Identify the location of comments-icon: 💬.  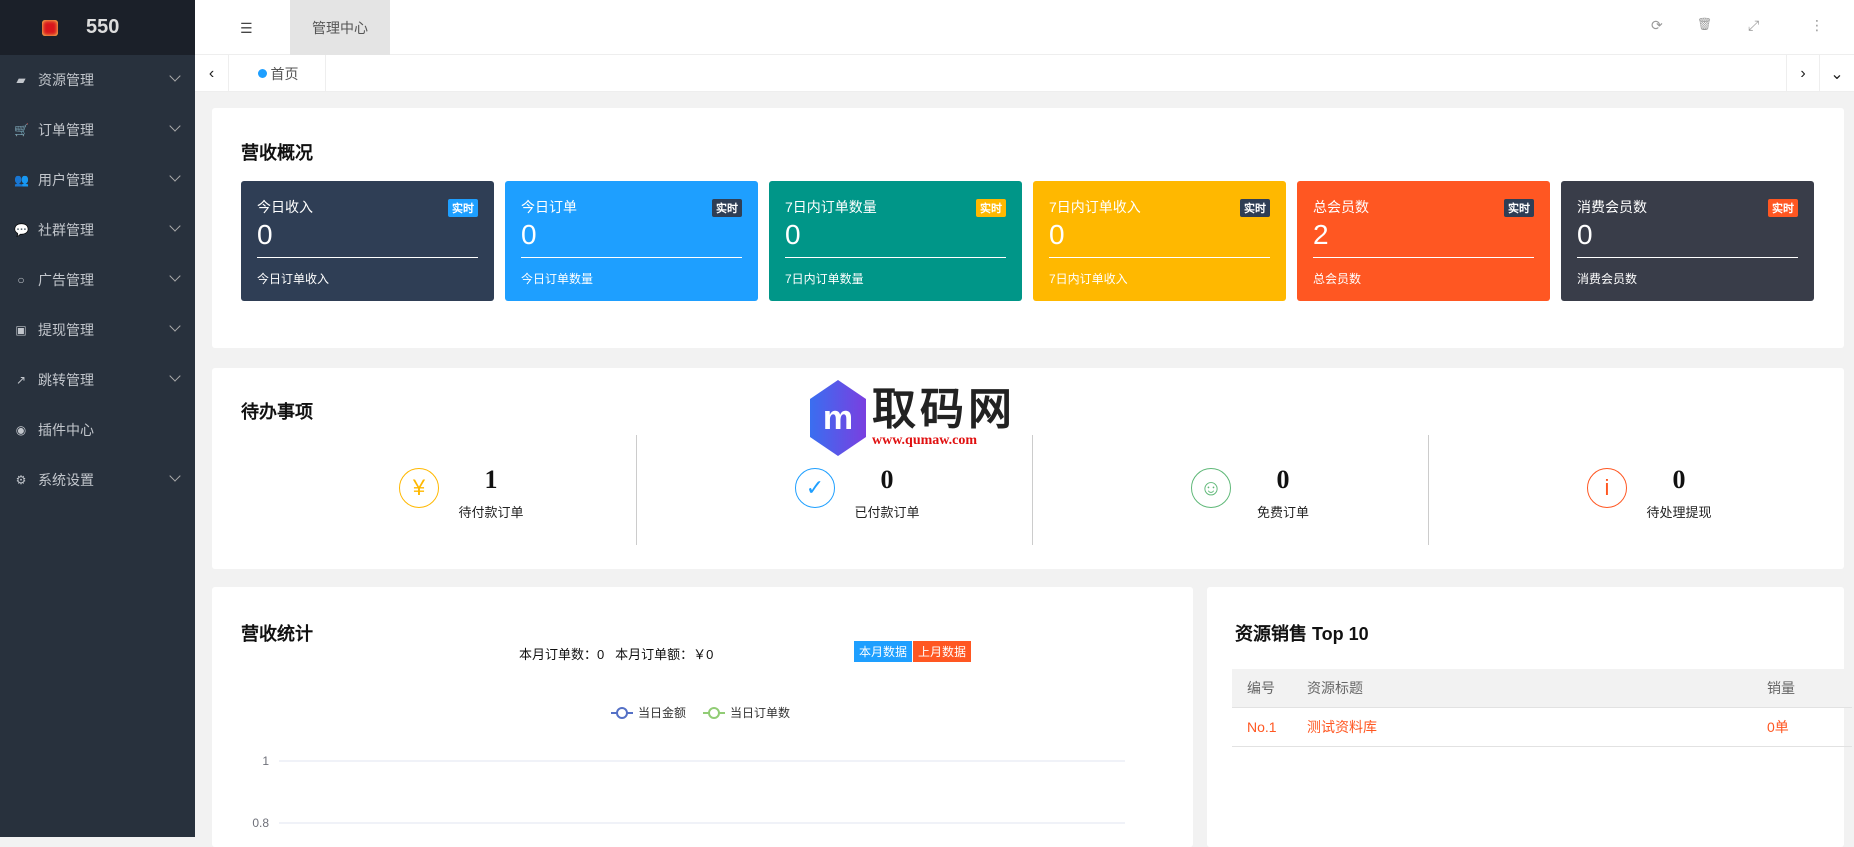
(21, 230).